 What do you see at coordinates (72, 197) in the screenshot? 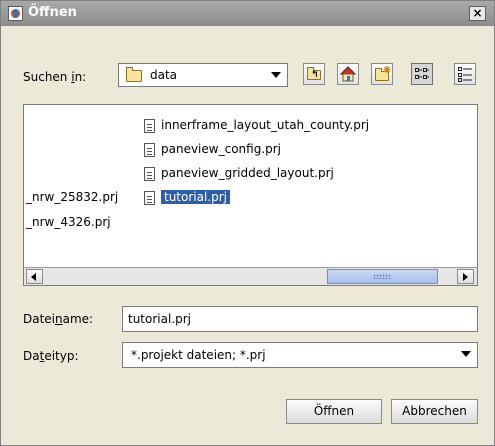
I see `list-item: _nrw_25832.prj` at bounding box center [72, 197].